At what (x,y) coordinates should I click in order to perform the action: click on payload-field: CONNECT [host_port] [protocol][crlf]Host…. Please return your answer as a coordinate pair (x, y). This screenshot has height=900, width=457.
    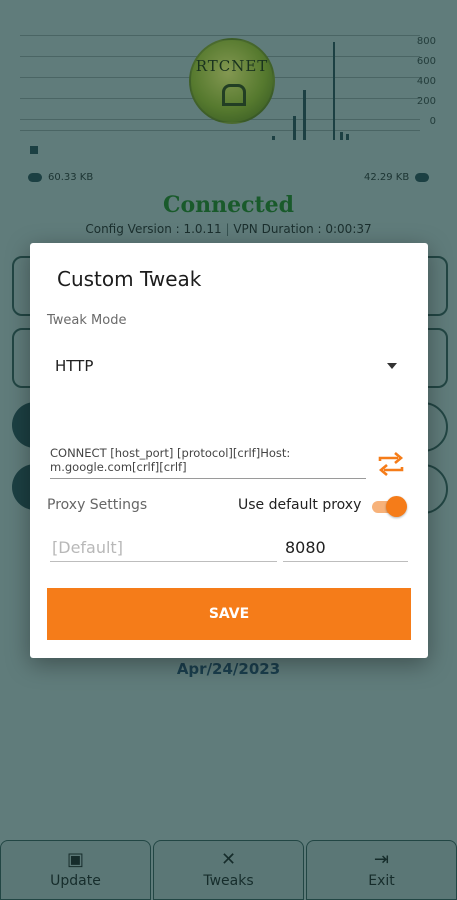
    Looking at the image, I should click on (208, 462).